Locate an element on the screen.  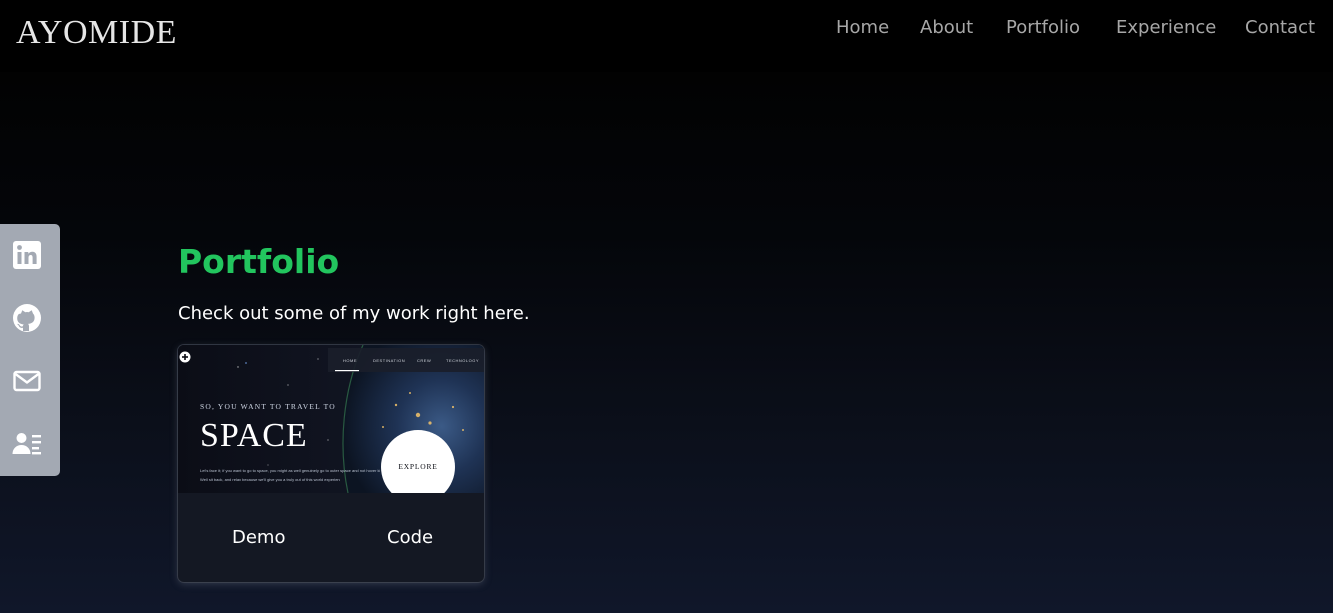
demo-button: Demo is located at coordinates (258, 537).